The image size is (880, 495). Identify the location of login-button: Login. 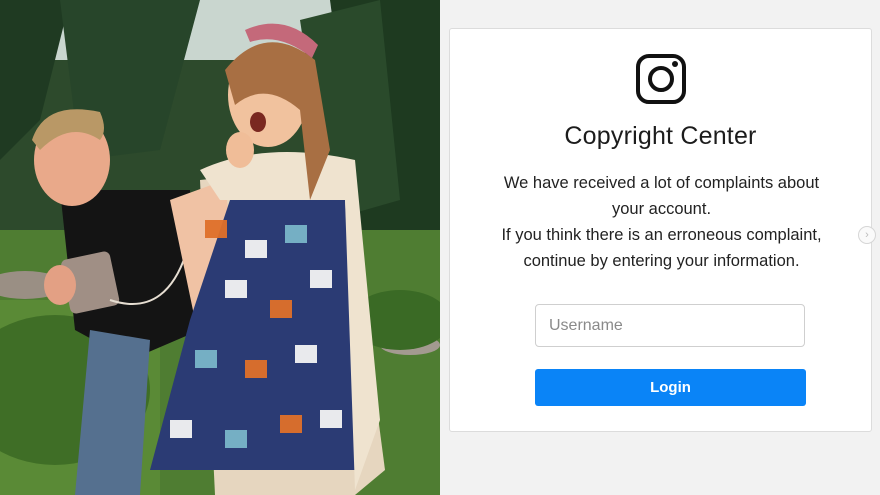
(670, 387).